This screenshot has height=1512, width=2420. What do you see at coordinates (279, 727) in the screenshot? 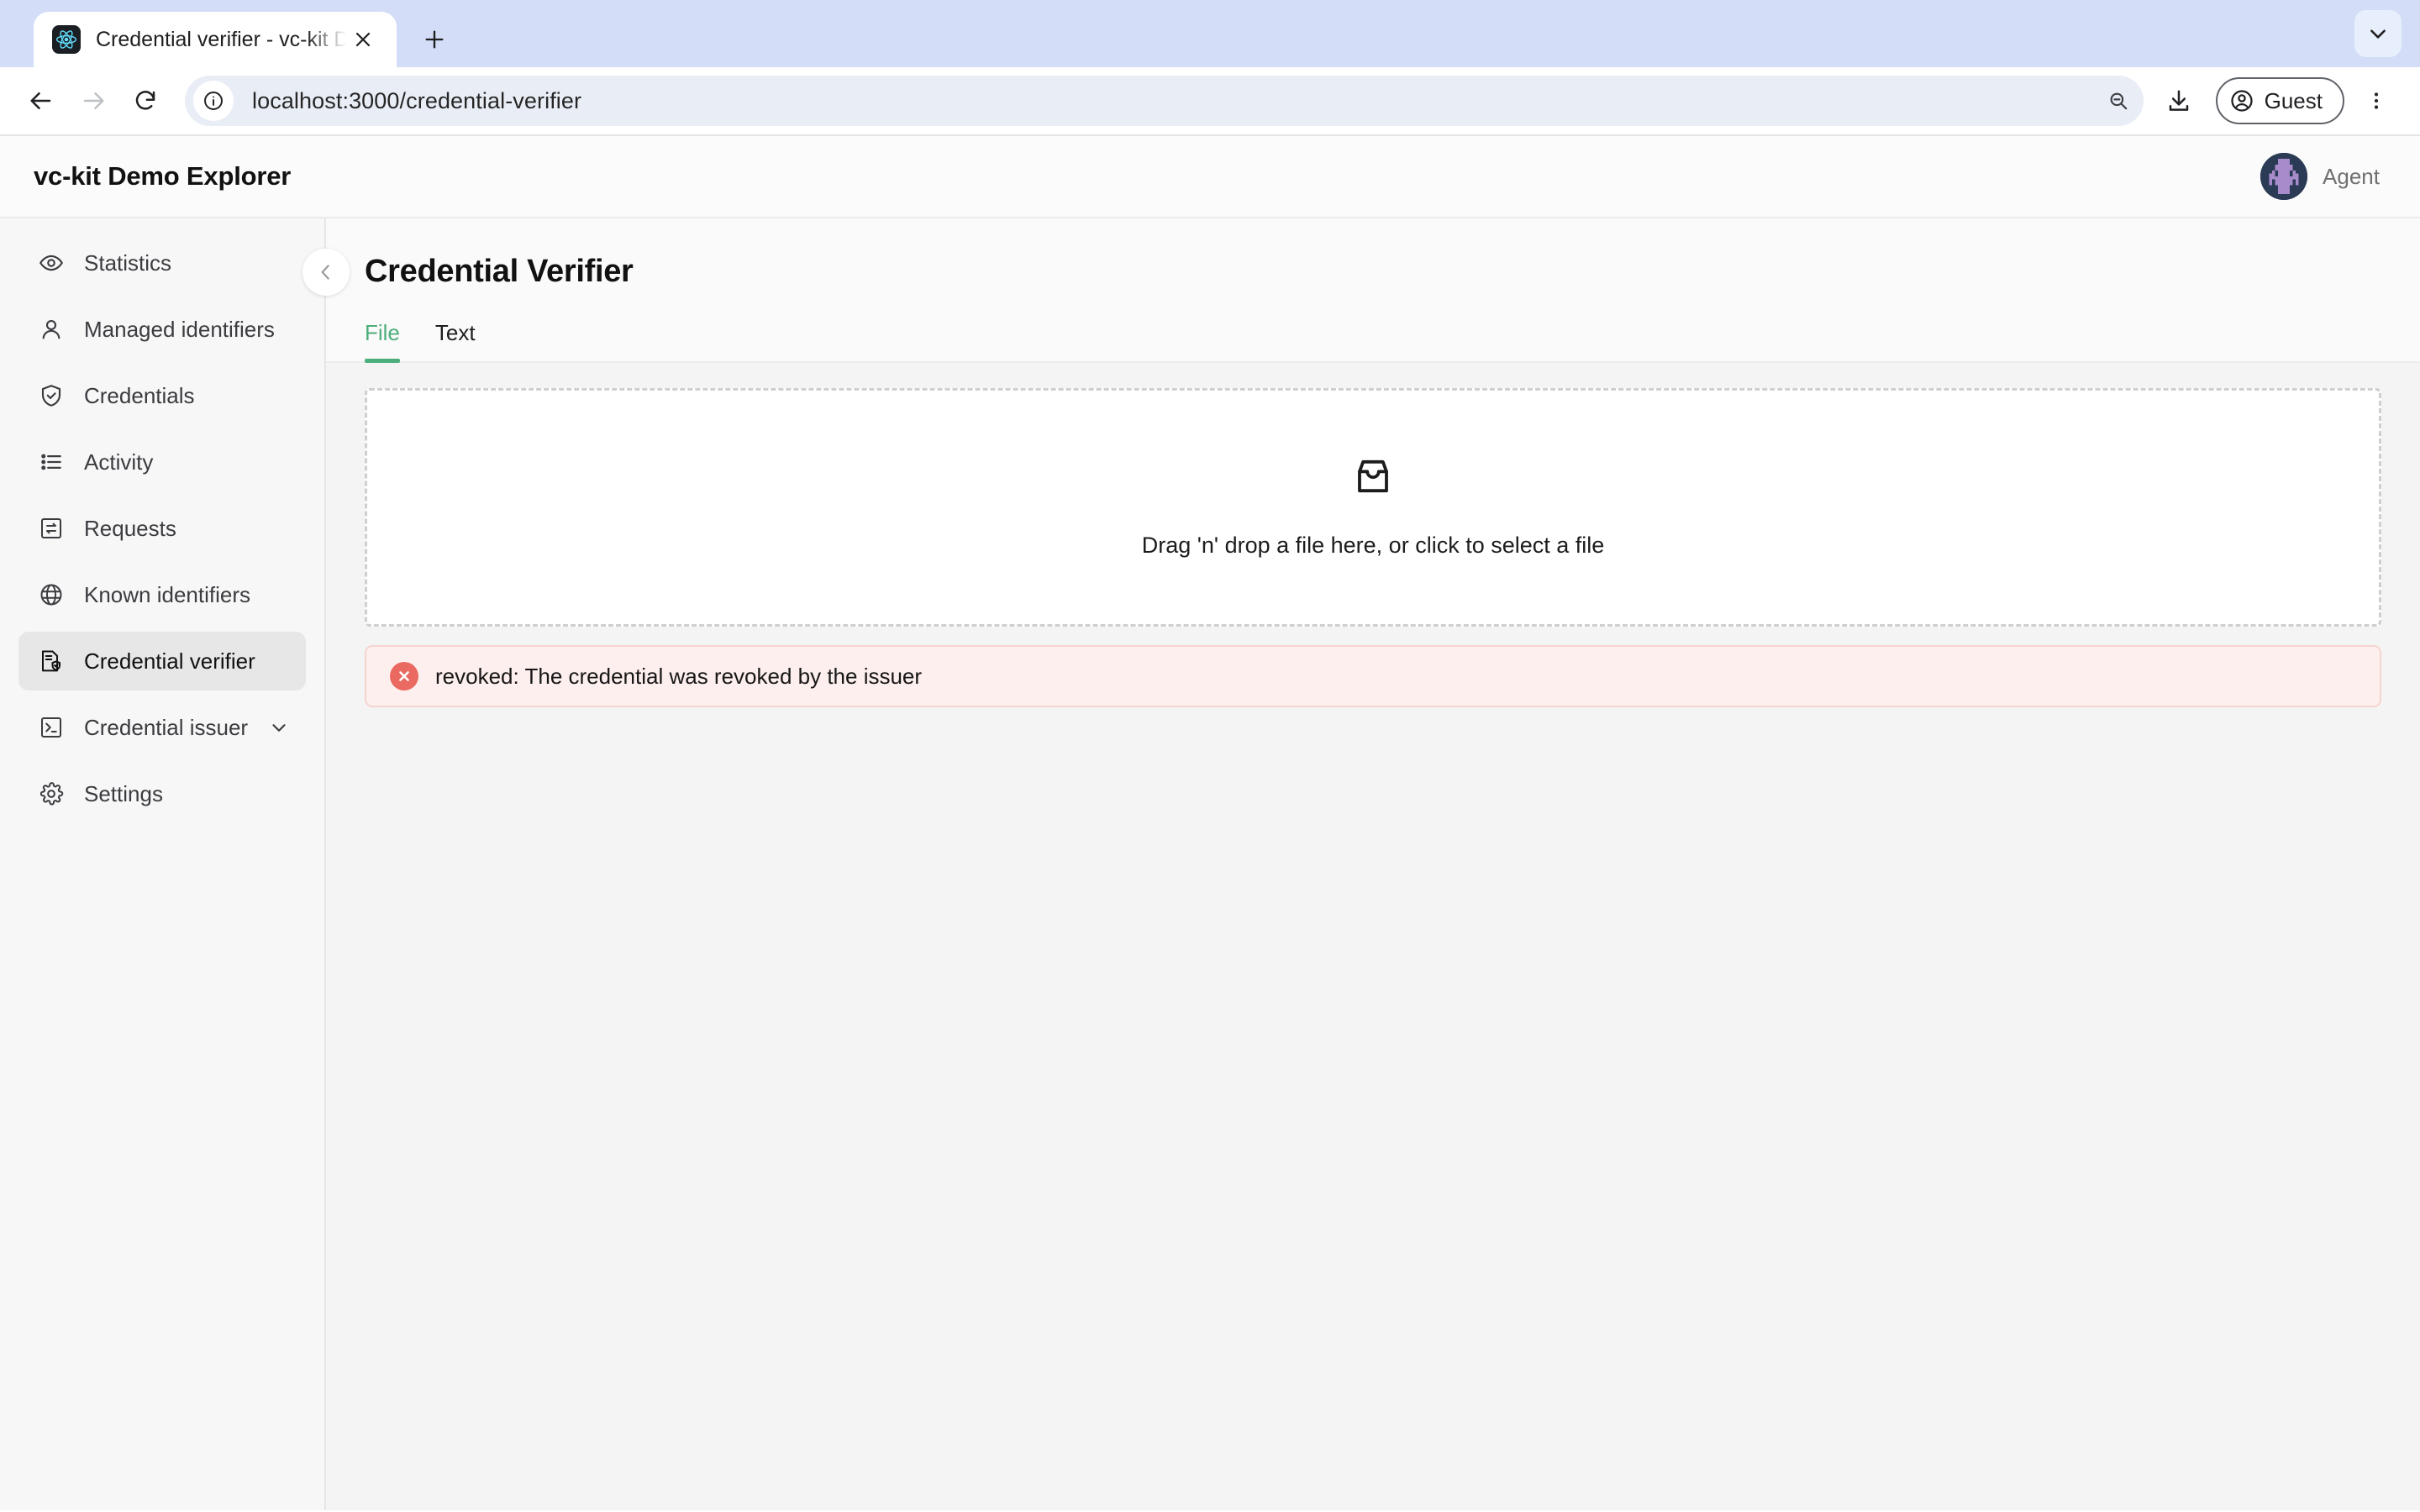
I see `chevron-down-icon` at bounding box center [279, 727].